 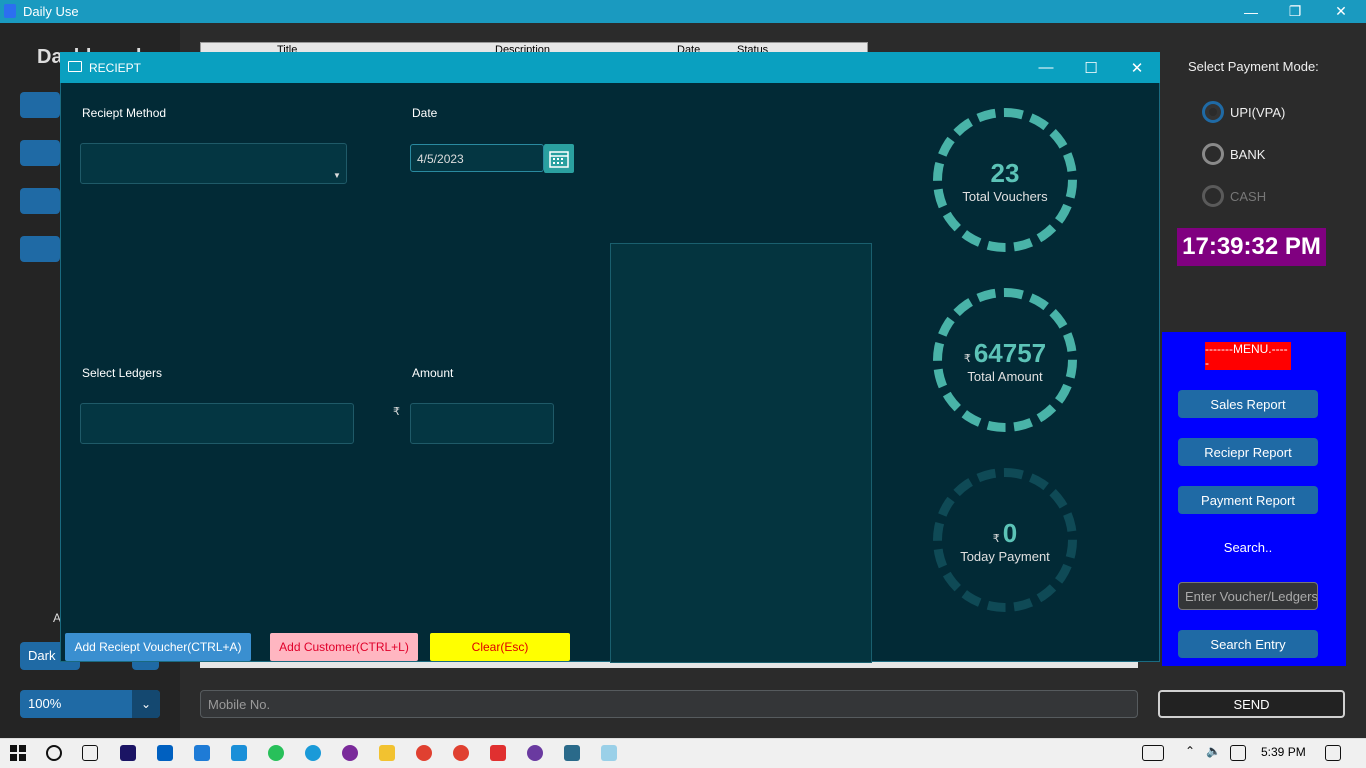 I want to click on whatsapp-icon, so click(x=276, y=753).